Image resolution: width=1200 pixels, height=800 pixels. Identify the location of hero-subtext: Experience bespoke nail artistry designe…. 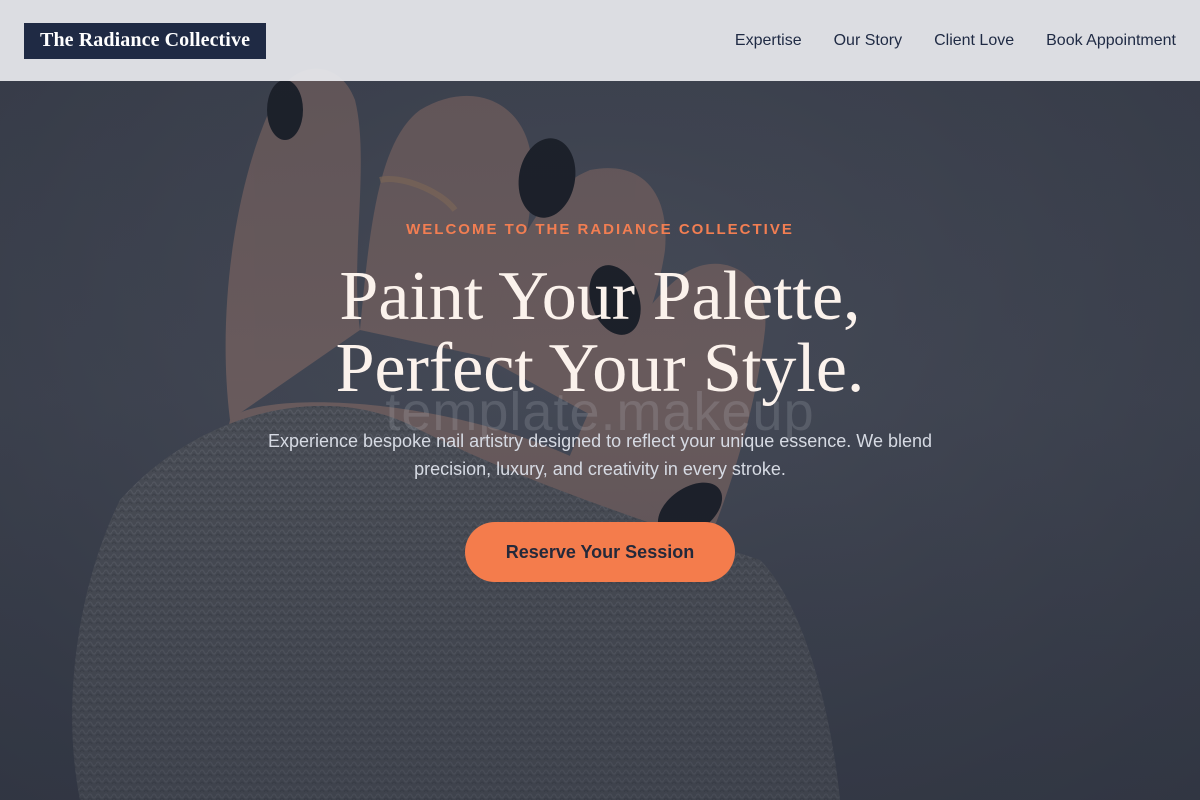
(600, 455).